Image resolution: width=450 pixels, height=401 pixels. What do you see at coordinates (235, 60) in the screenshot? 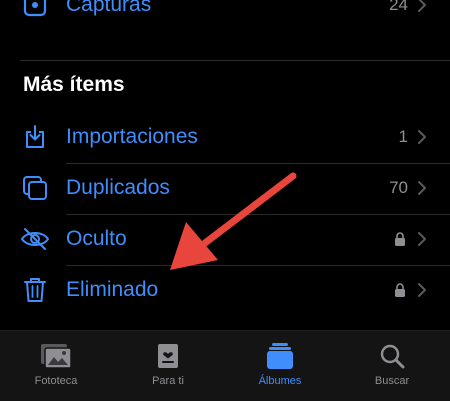
I see `section-divider` at bounding box center [235, 60].